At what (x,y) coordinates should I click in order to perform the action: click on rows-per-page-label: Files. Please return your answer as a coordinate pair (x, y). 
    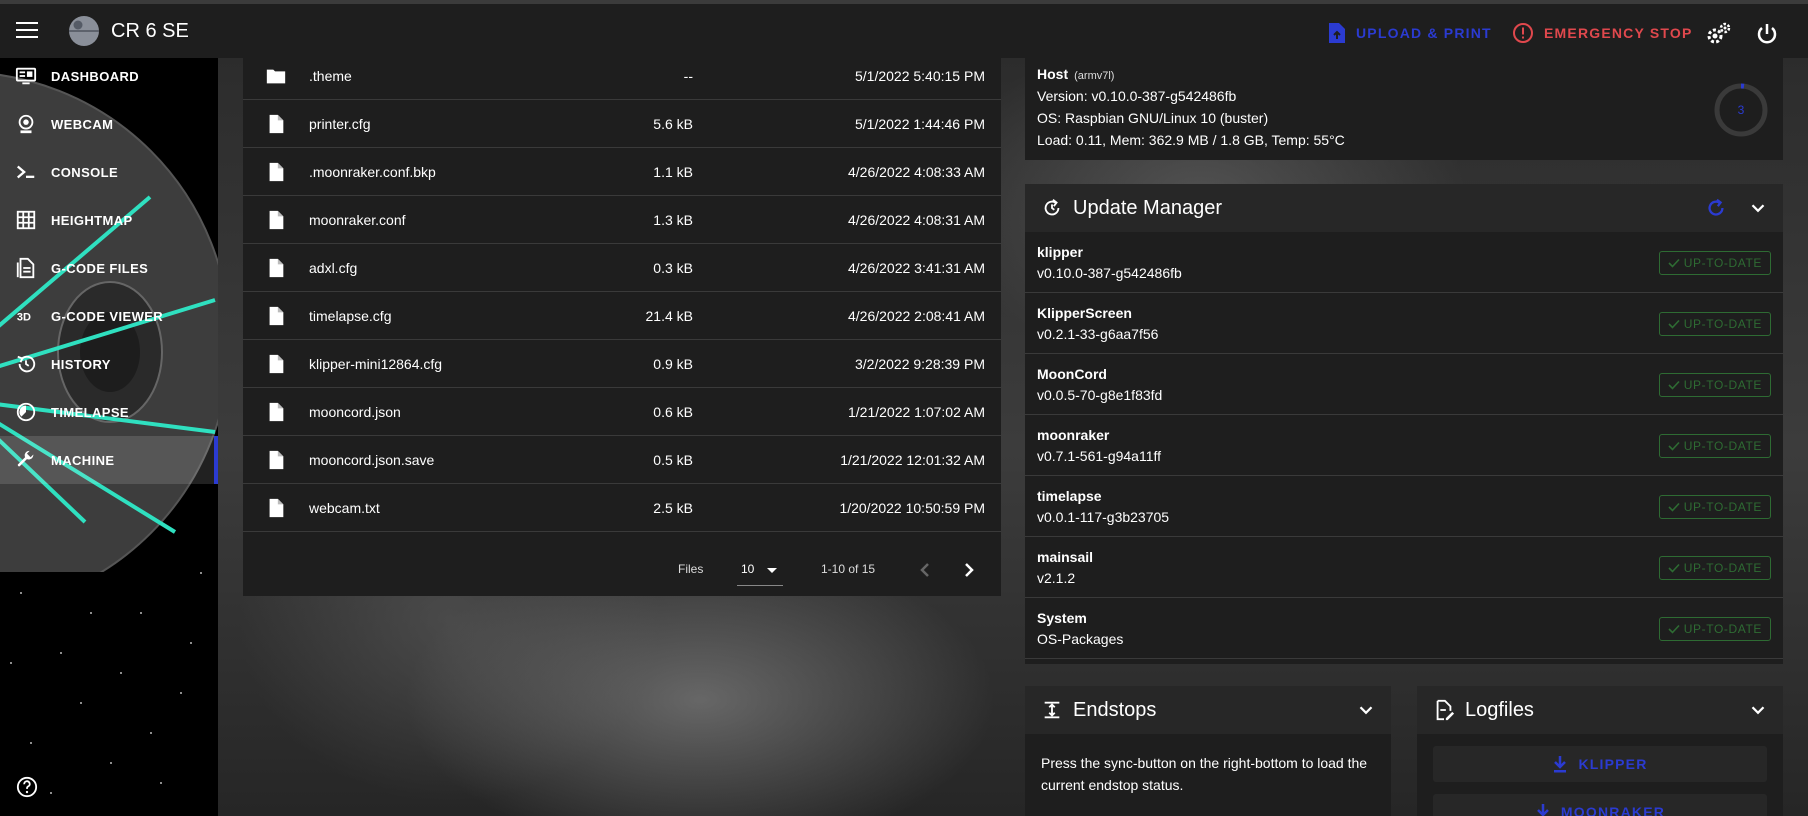
    Looking at the image, I should click on (691, 569).